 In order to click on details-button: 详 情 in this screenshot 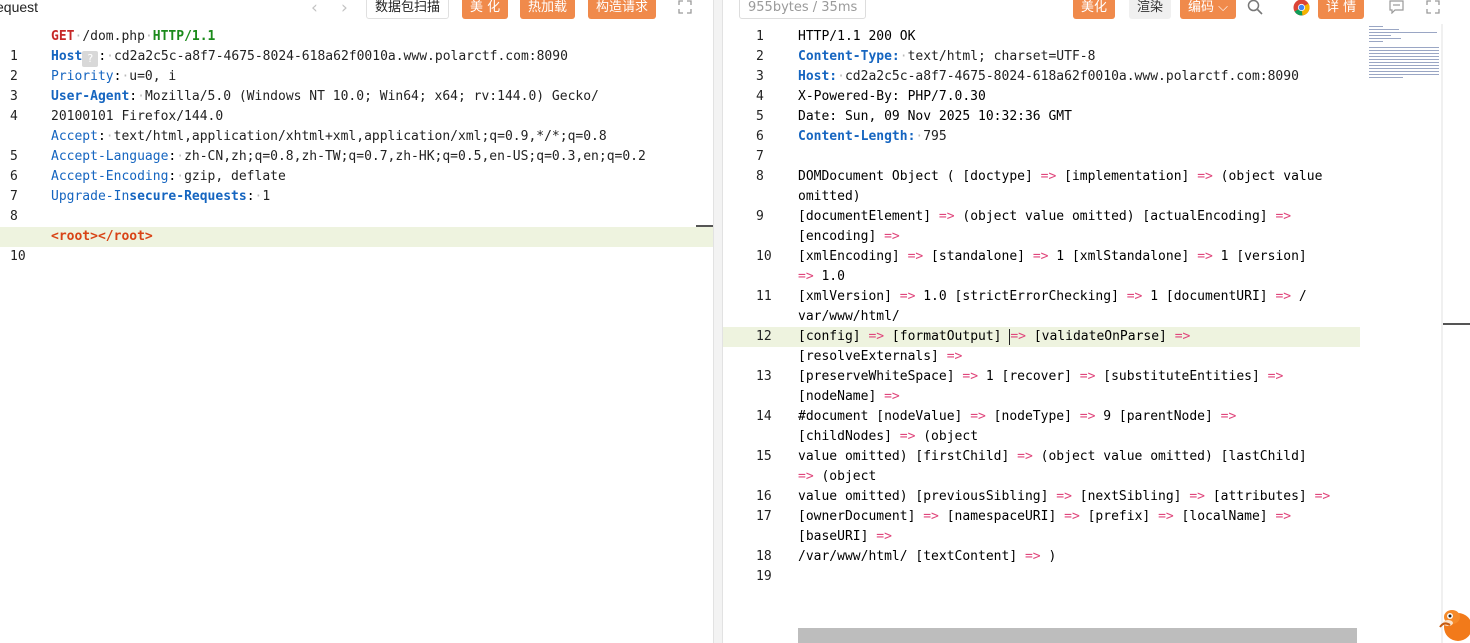, I will do `click(1341, 9)`.